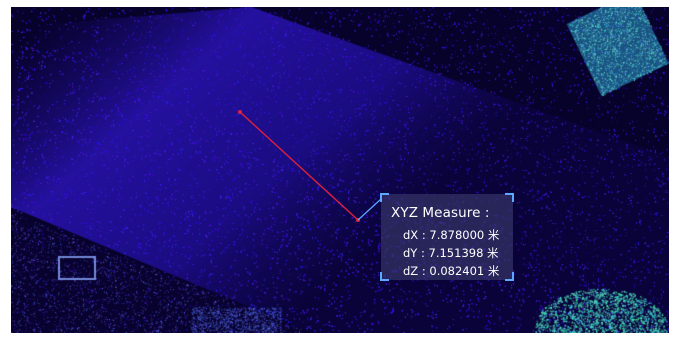 This screenshot has width=675, height=340. I want to click on measure-value: 7.151398, so click(456, 253).